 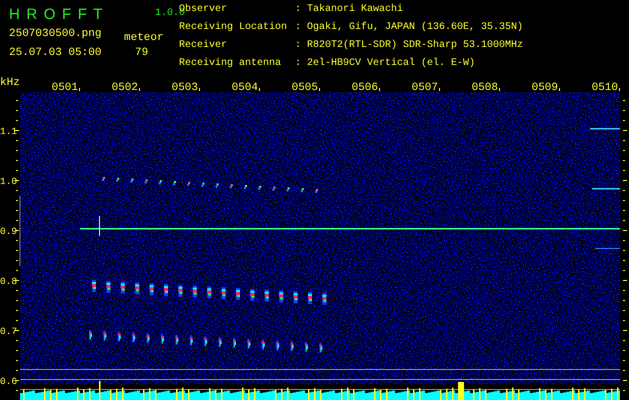 What do you see at coordinates (349, 10) in the screenshot?
I see `info-value: : Takanori Kawachi` at bounding box center [349, 10].